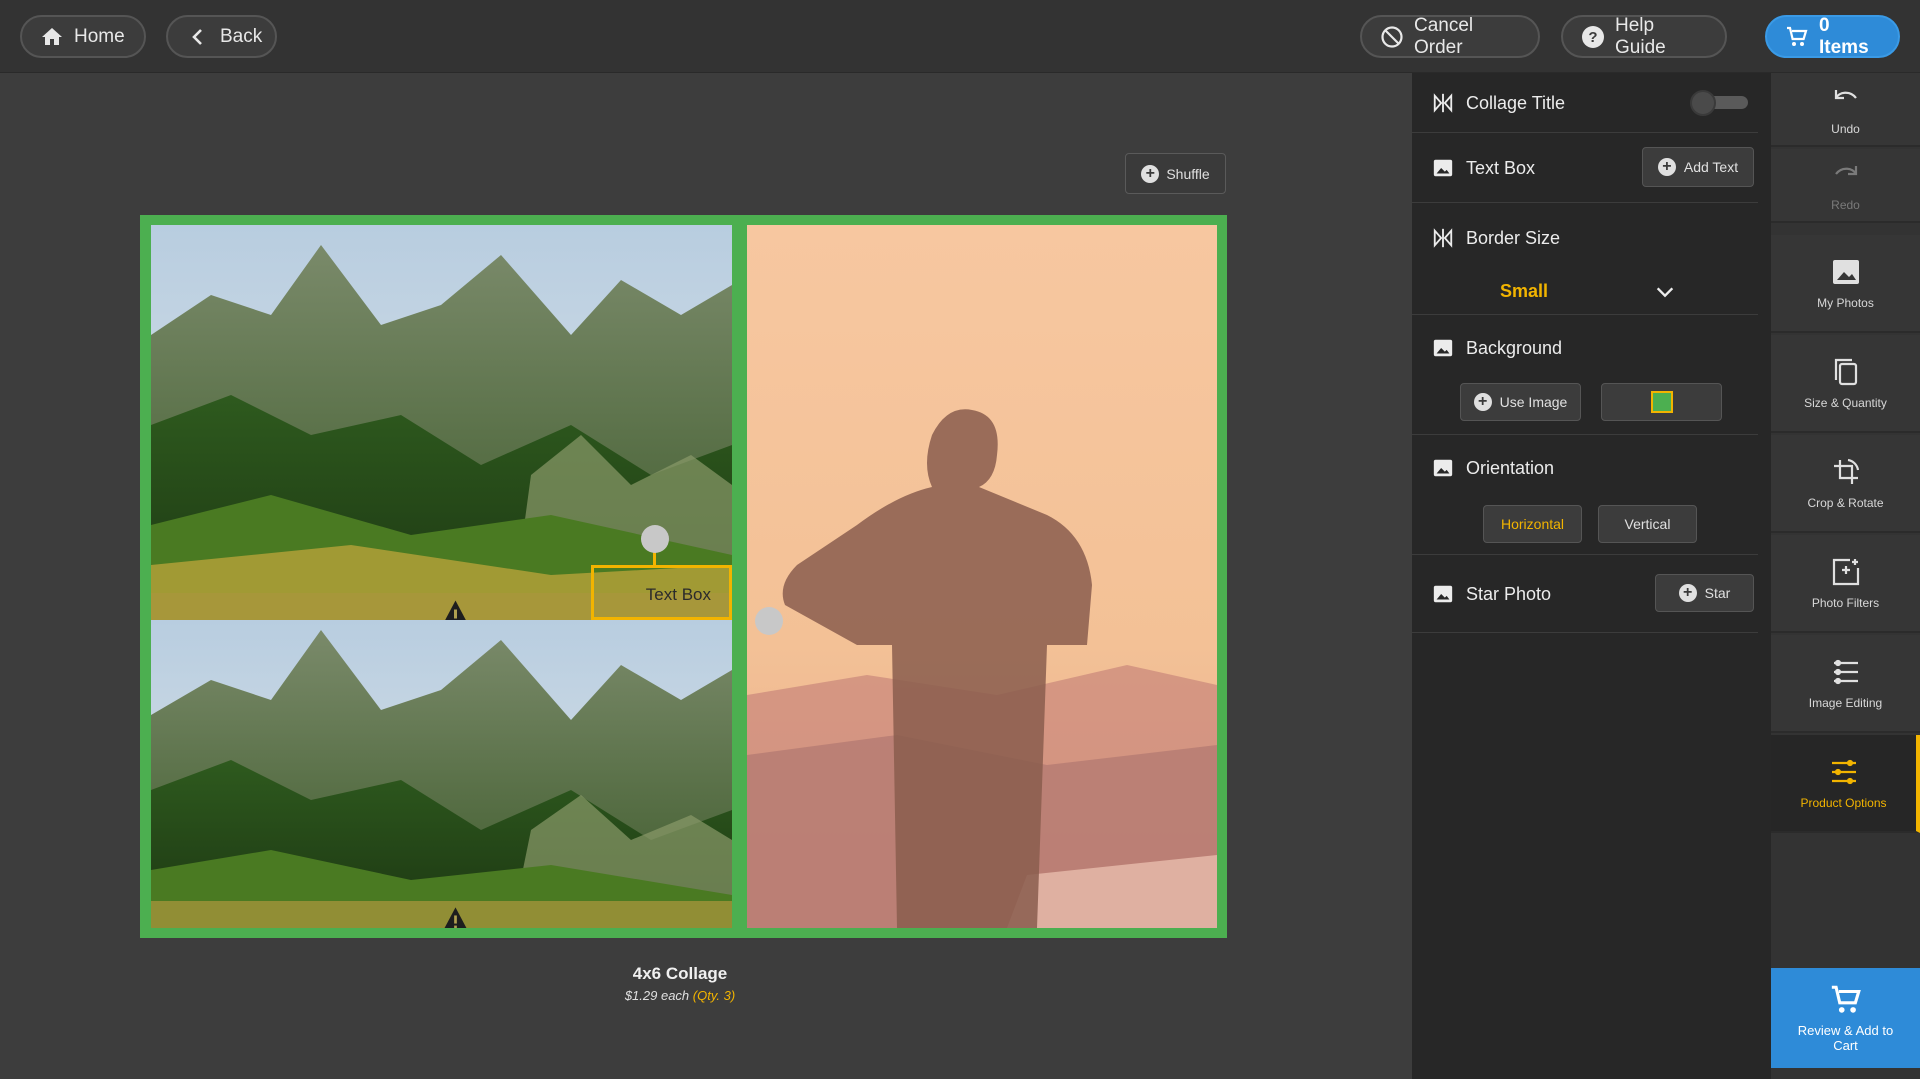 The image size is (1920, 1079). Describe the element at coordinates (1832, 36) in the screenshot. I see `cart-button: 0 Items` at that location.